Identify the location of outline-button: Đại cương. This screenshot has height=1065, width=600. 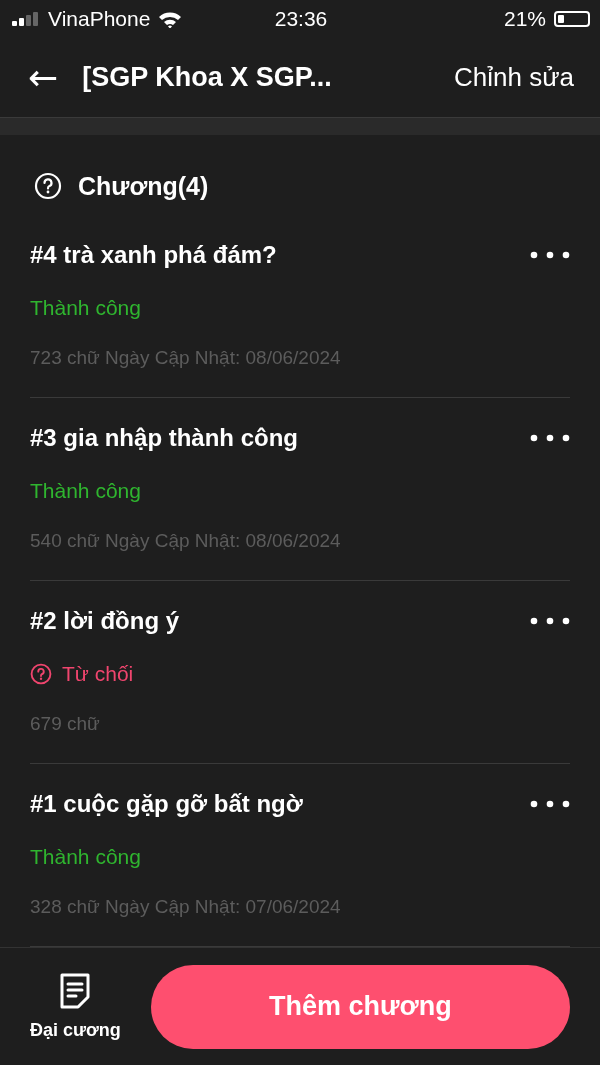
(75, 1007).